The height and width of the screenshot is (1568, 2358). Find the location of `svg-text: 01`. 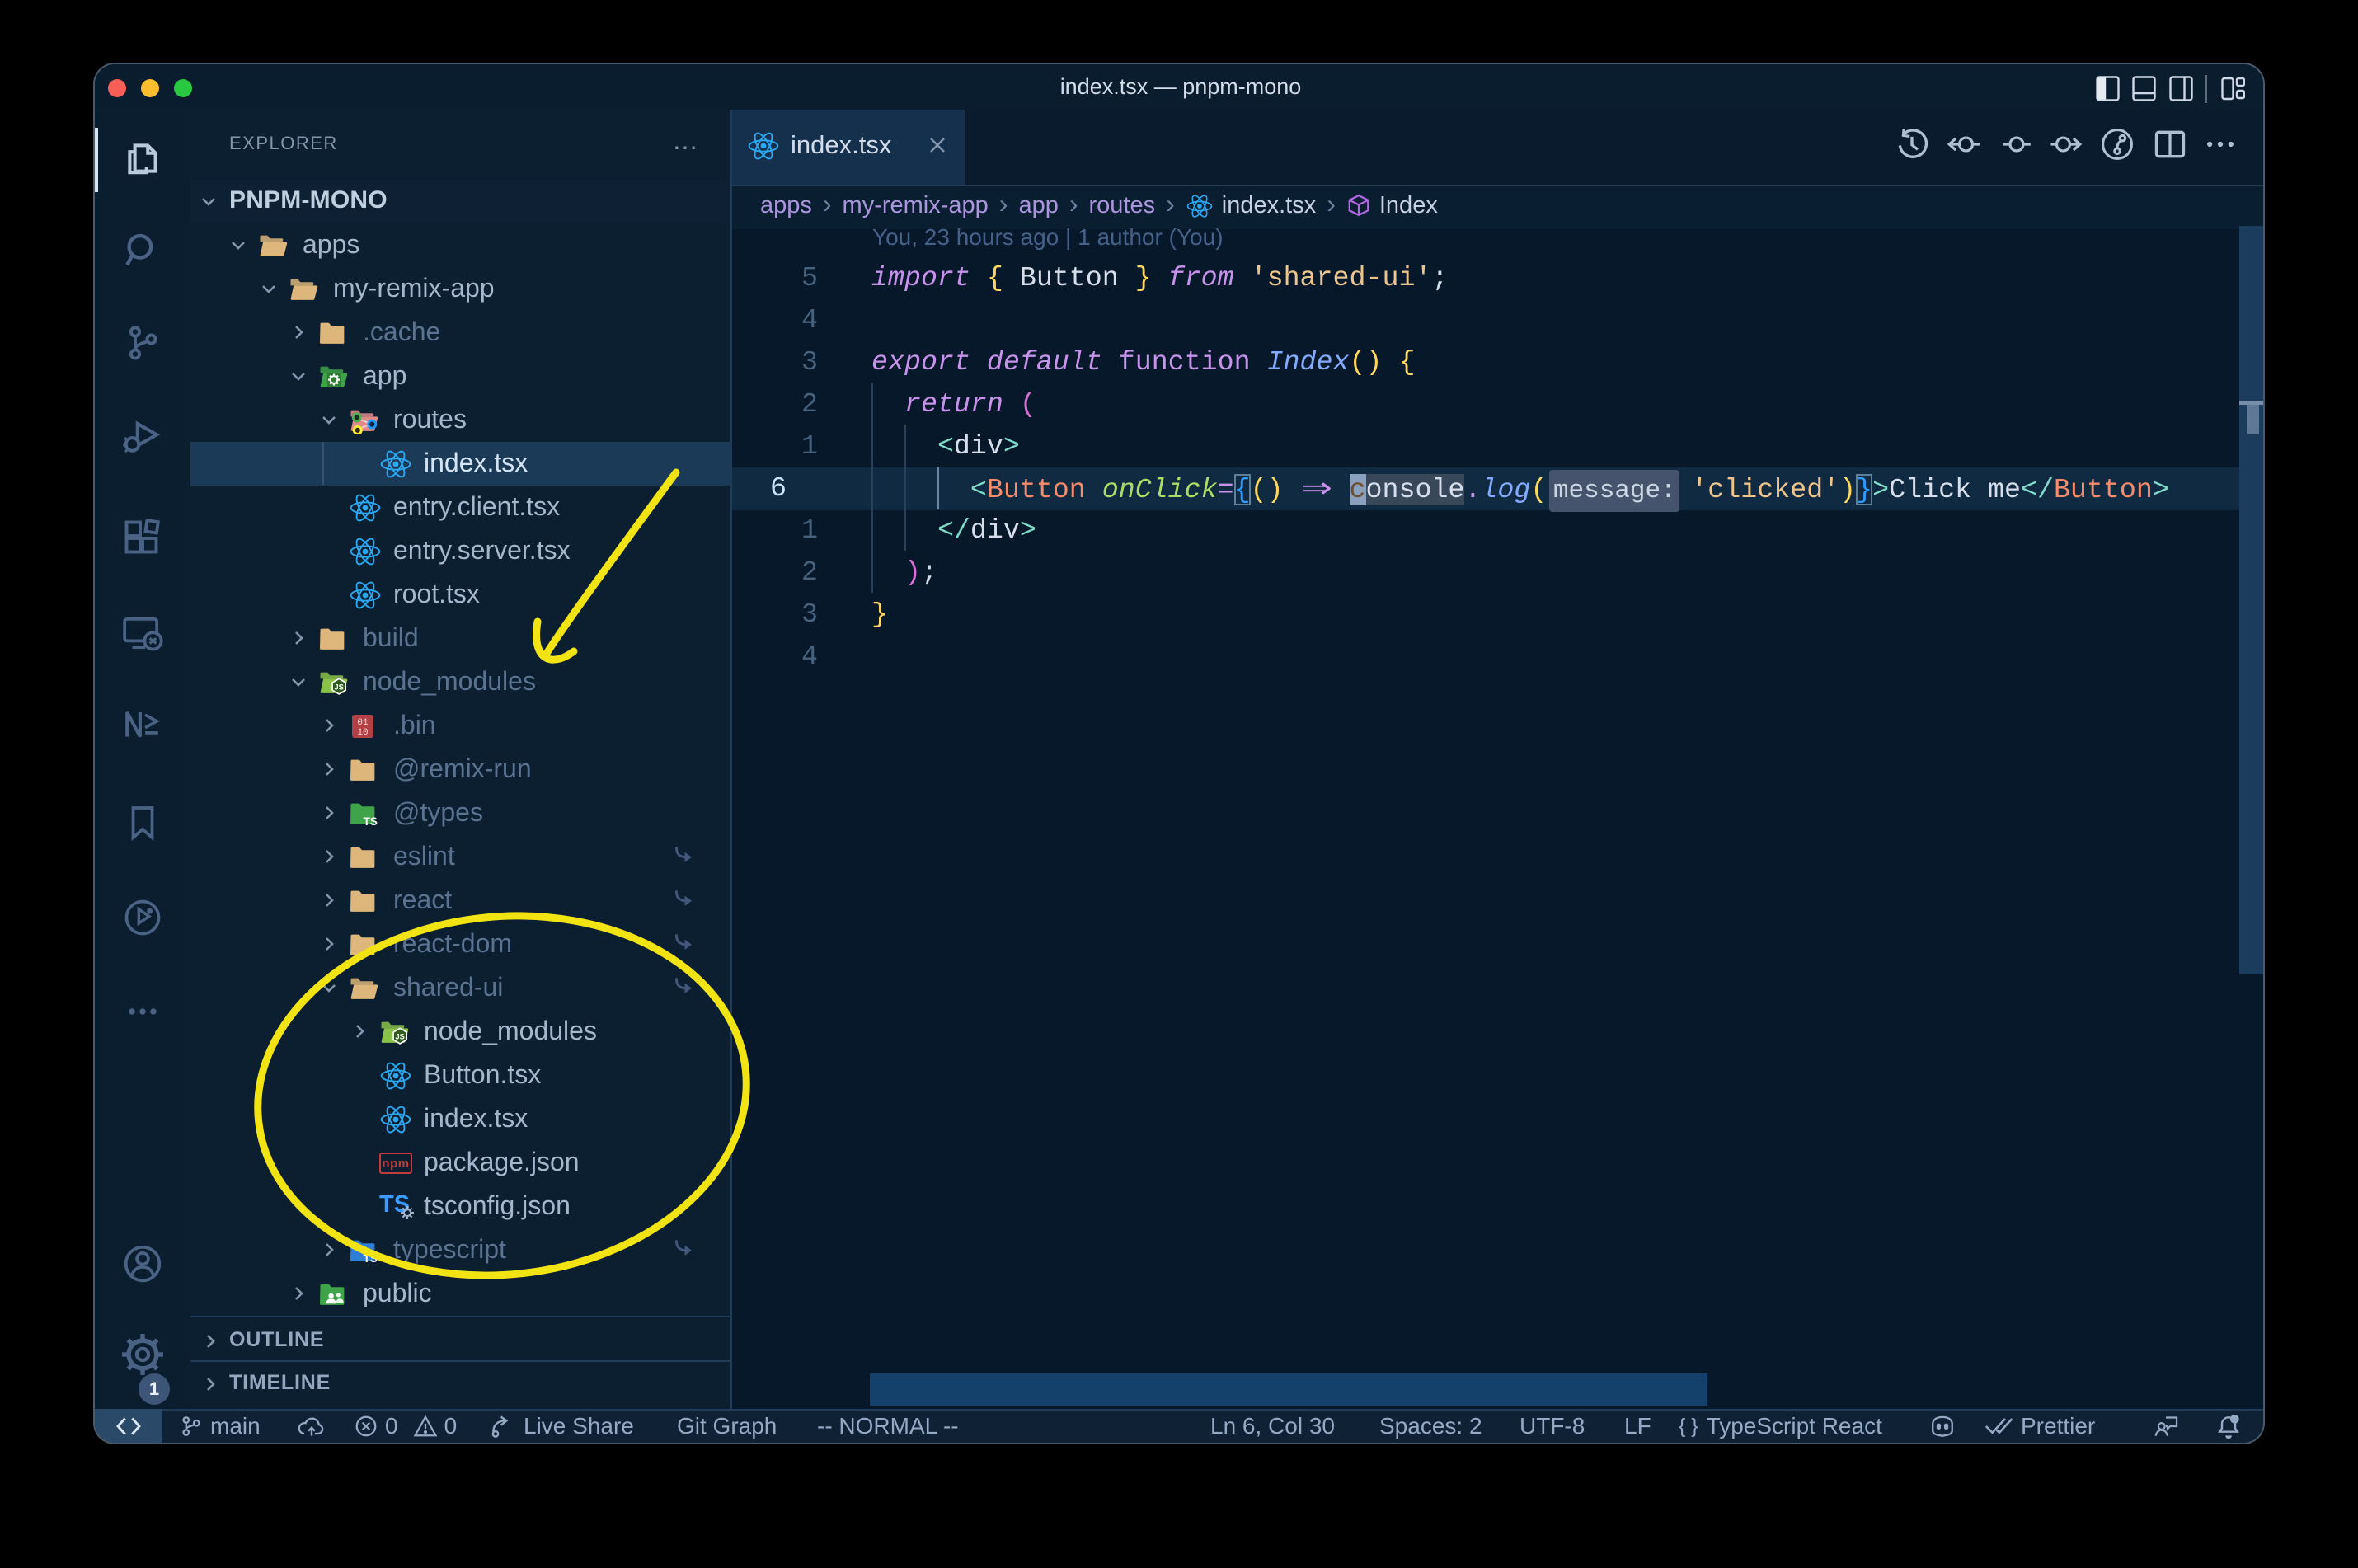

svg-text: 01 is located at coordinates (363, 723).